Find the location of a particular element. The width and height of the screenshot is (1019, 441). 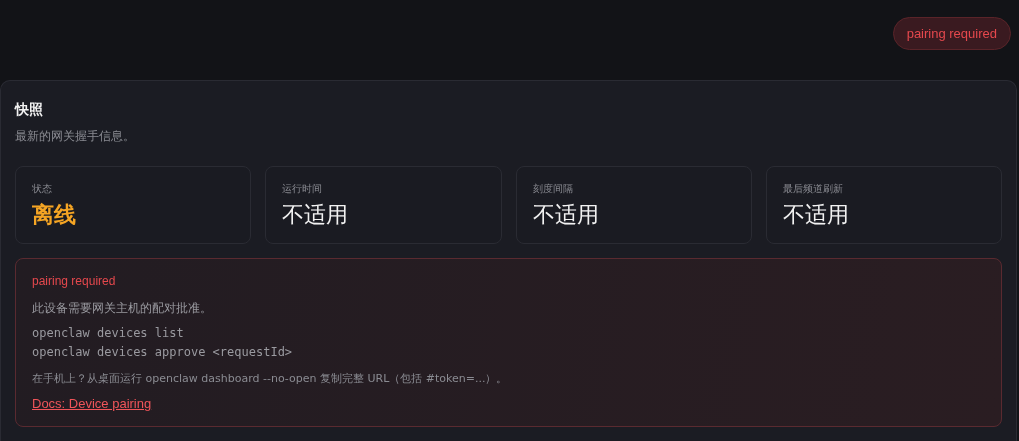

stat-label: 刻度间隔 is located at coordinates (553, 189).